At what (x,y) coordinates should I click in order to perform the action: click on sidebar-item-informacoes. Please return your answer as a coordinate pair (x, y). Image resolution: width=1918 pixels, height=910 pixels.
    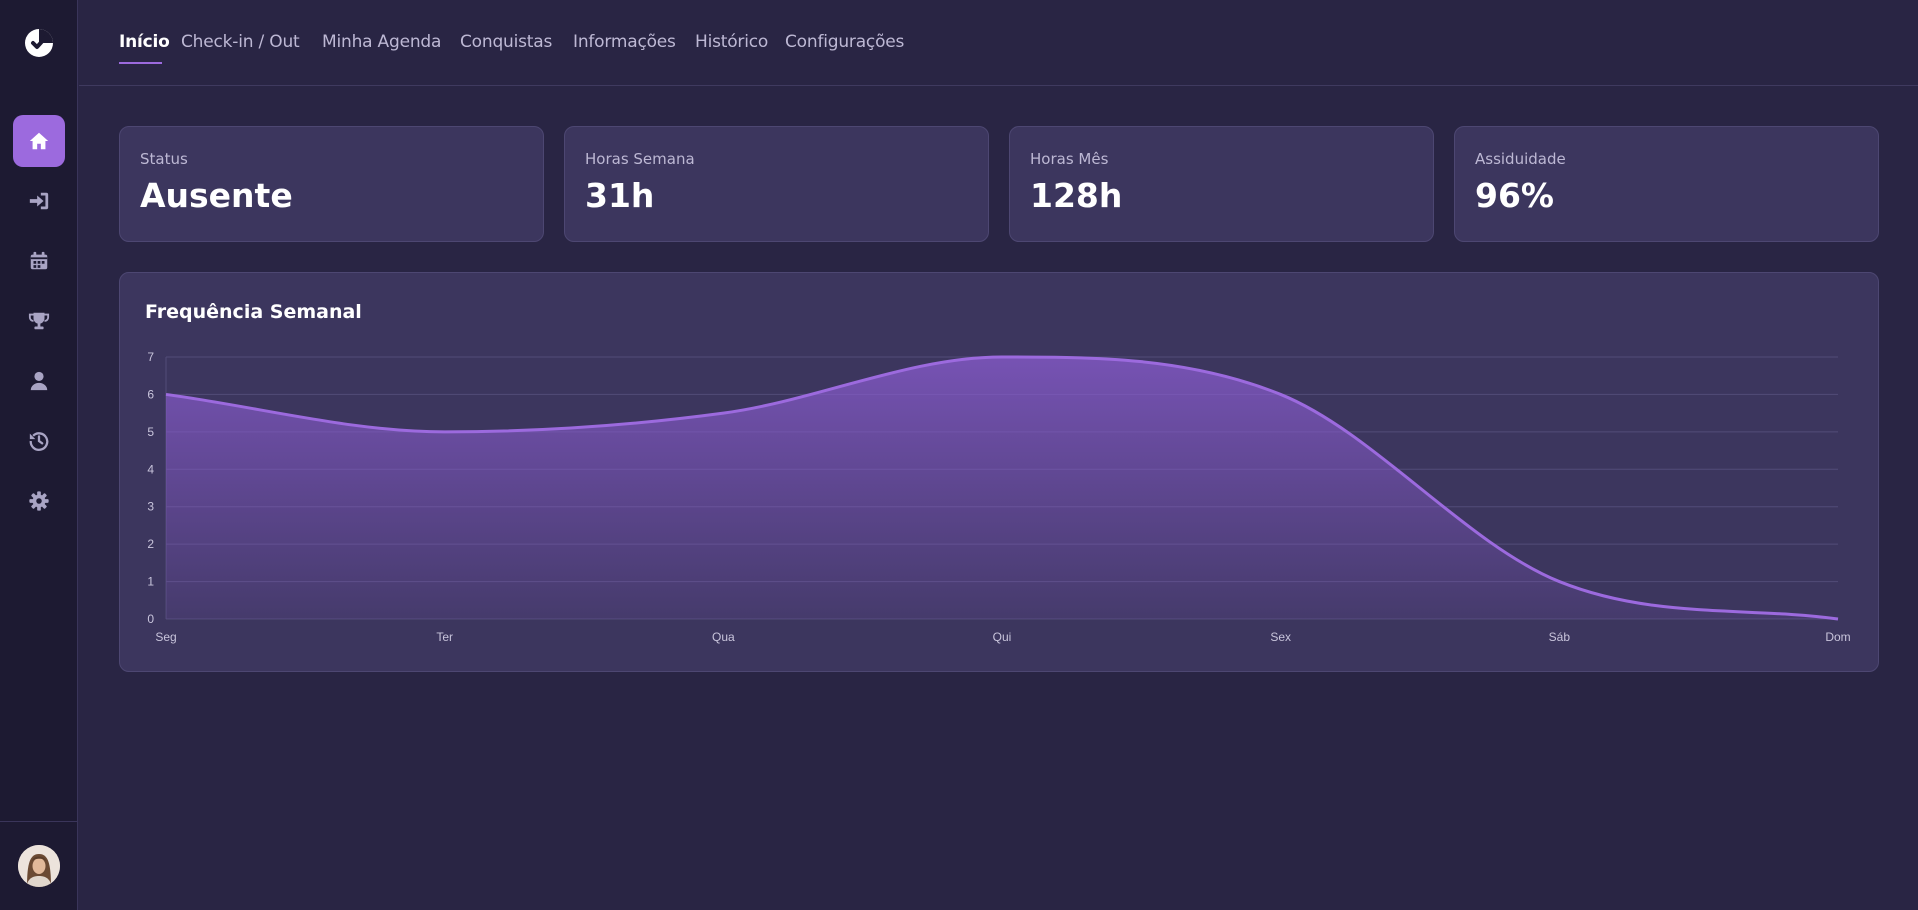
    Looking at the image, I should click on (39, 381).